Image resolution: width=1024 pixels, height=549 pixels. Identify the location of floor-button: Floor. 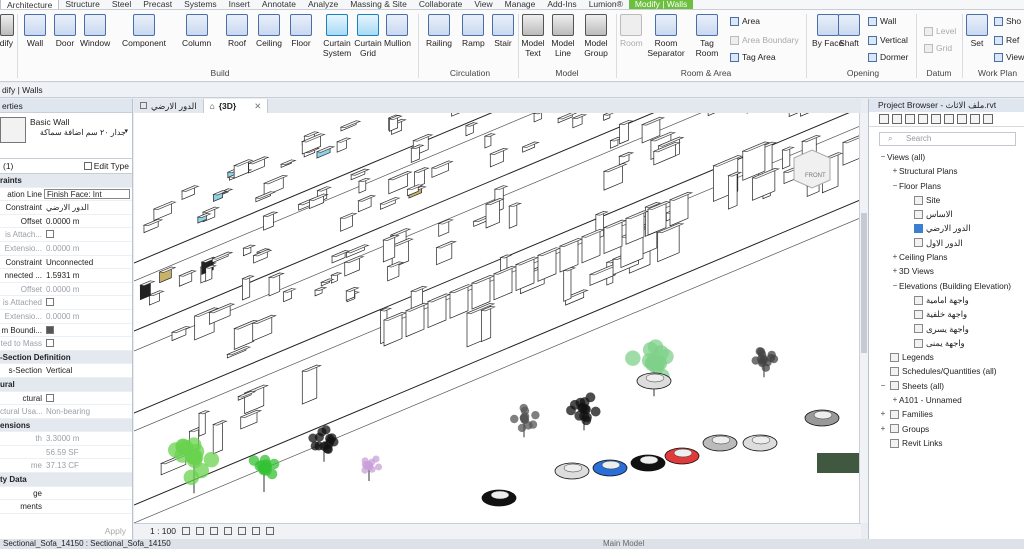
(301, 31).